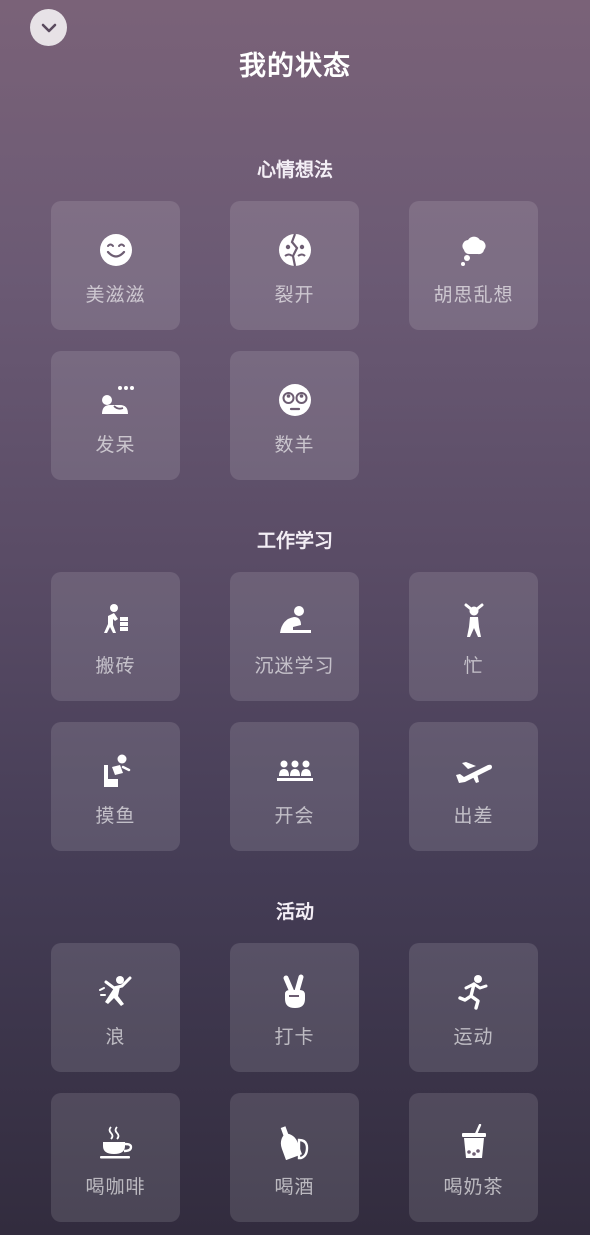 This screenshot has height=1235, width=590. Describe the element at coordinates (294, 1187) in the screenshot. I see `tile-label: 喝酒` at that location.